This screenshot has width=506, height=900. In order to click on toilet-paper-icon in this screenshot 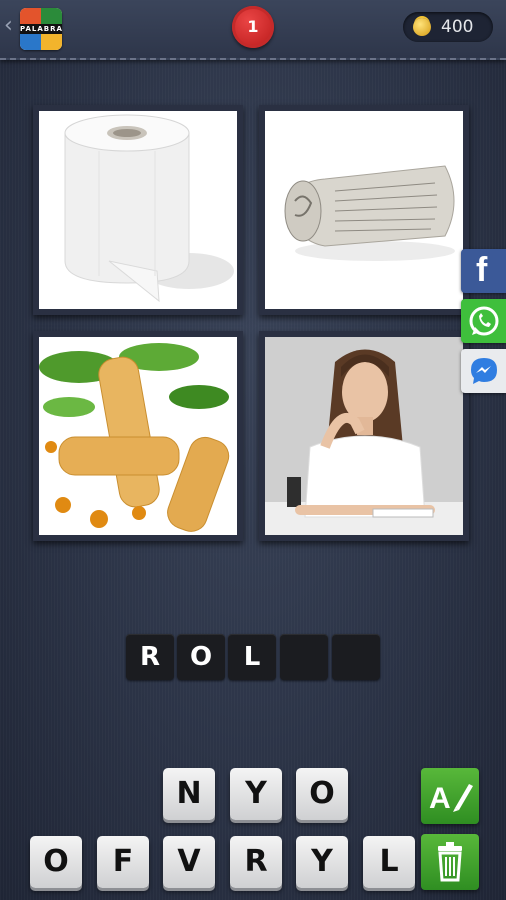, I will do `click(138, 210)`.